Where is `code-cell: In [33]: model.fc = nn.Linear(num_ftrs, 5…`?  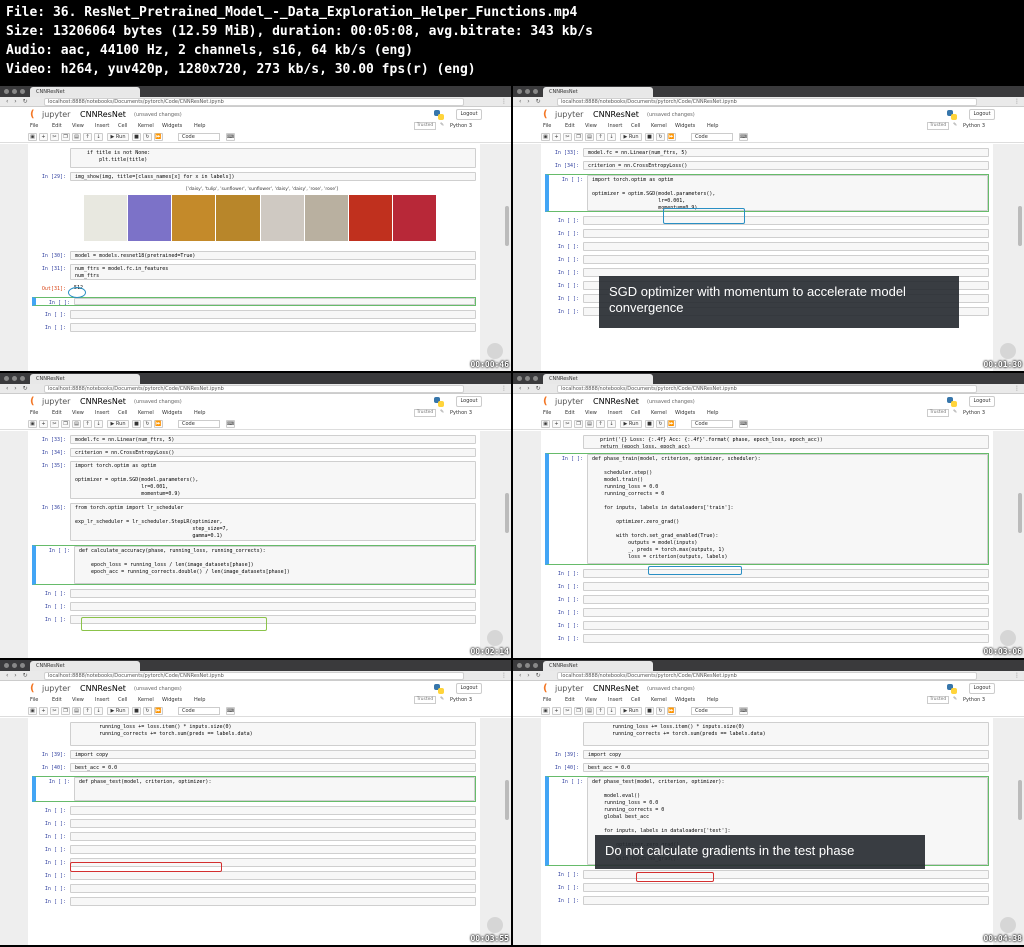
code-cell: In [33]: model.fc = nn.Linear(num_ftrs, 5… is located at coordinates (254, 439).